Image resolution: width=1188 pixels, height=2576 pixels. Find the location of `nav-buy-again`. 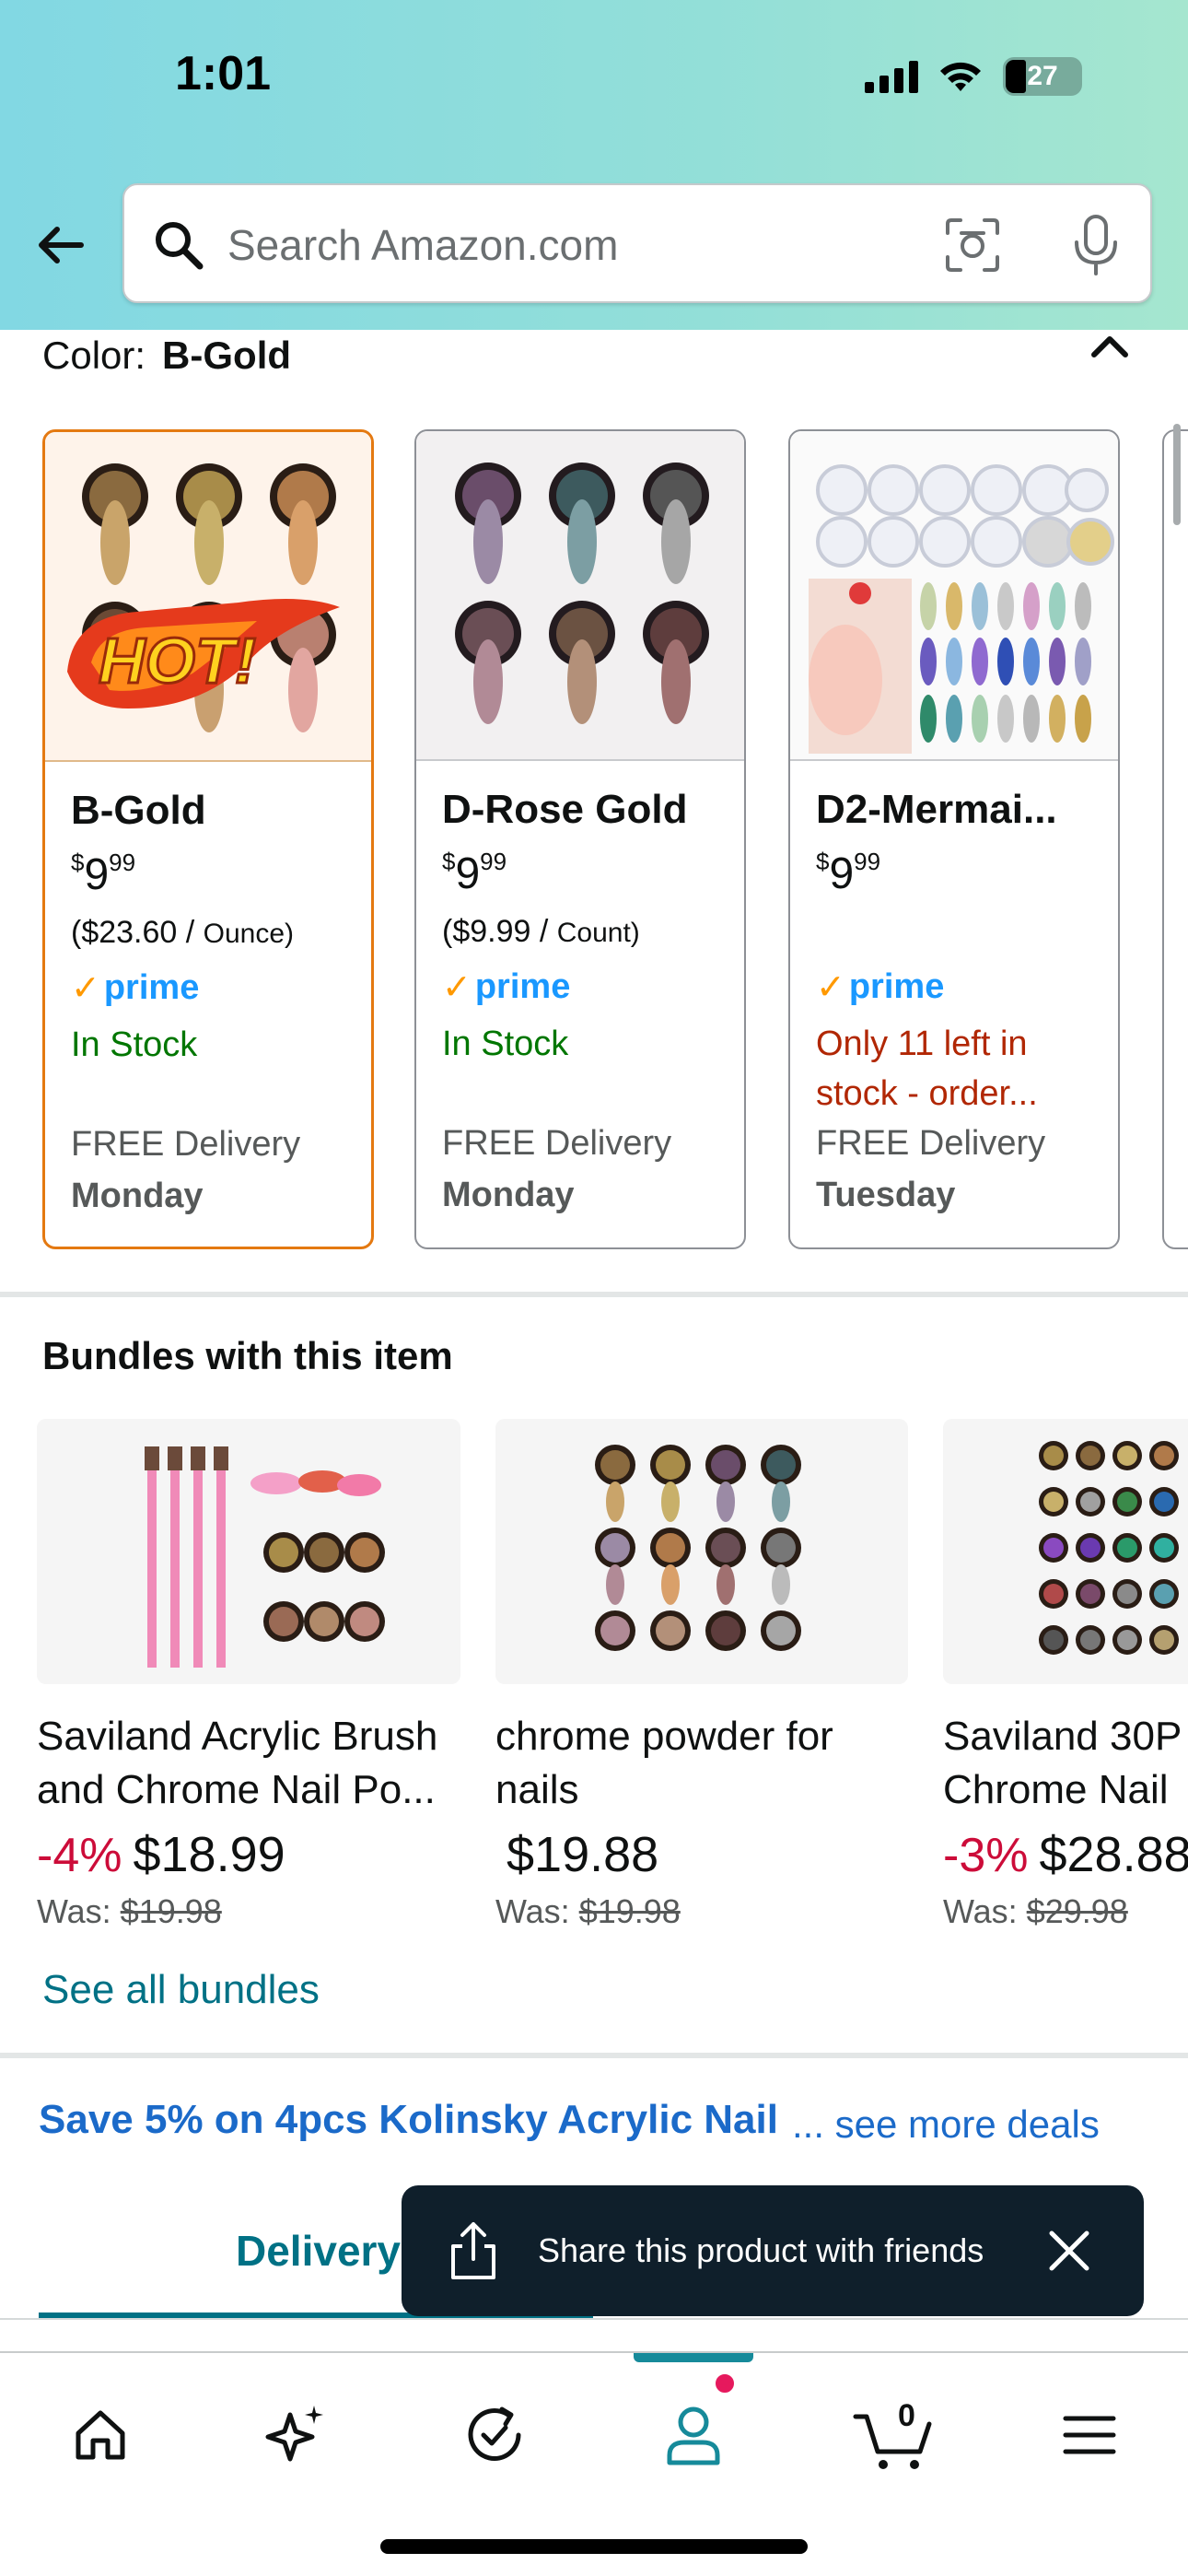

nav-buy-again is located at coordinates (494, 2435).